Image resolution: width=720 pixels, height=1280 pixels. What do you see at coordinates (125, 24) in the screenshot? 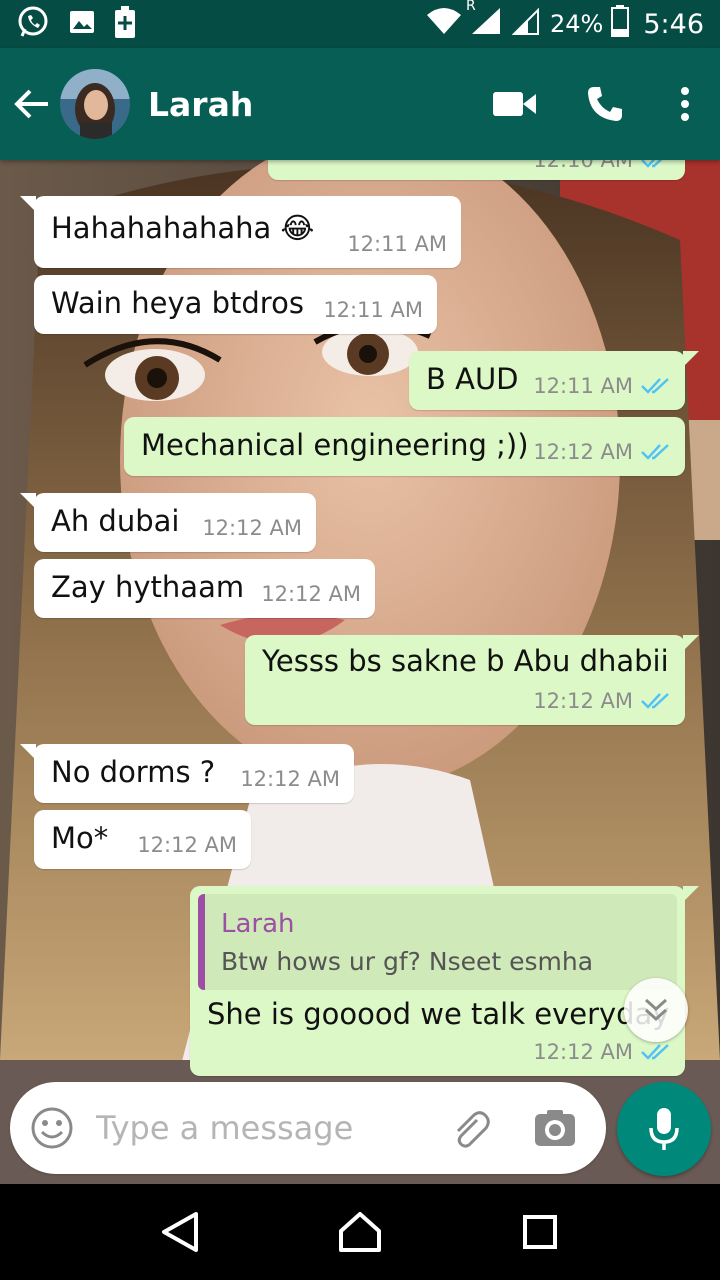
I see `battery-saver-icon` at bounding box center [125, 24].